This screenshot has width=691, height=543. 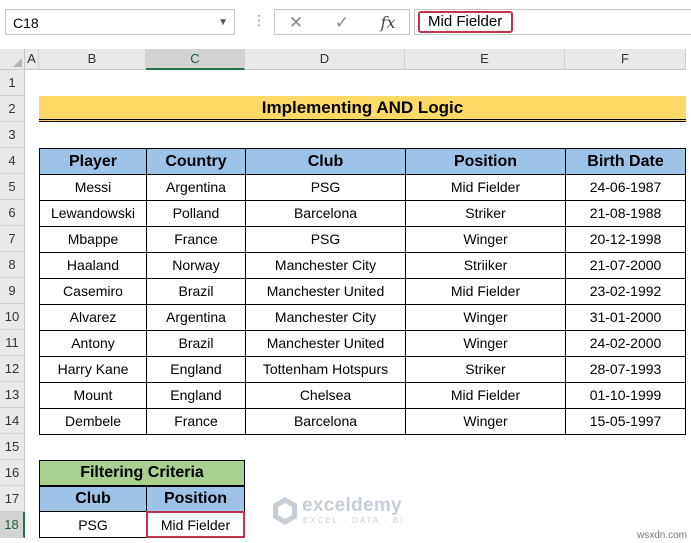 What do you see at coordinates (195, 59) in the screenshot?
I see `column-header-c: C` at bounding box center [195, 59].